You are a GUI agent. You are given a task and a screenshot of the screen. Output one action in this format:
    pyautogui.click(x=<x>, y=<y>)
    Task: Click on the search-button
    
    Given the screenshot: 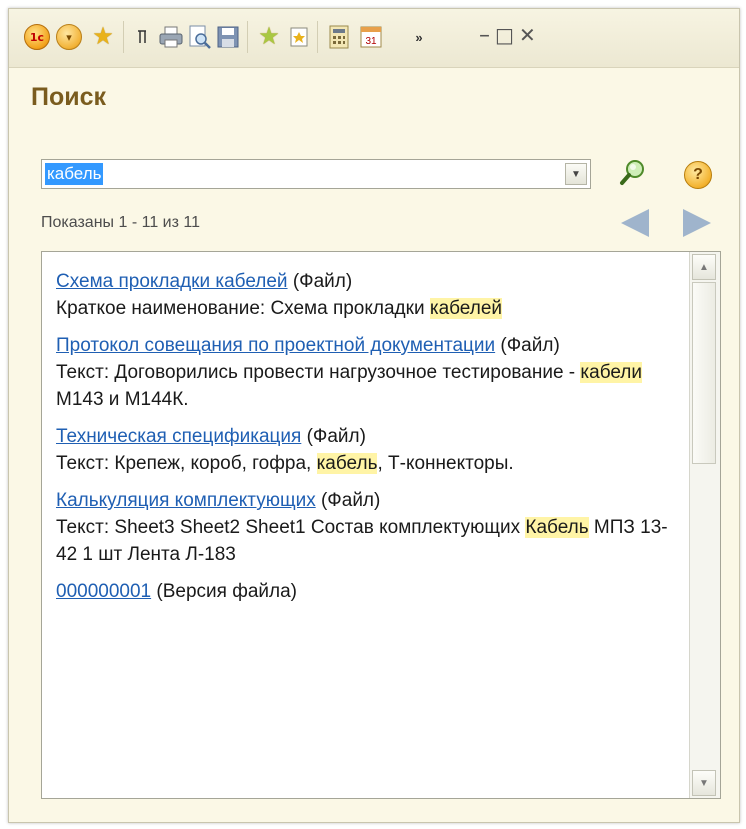 What is the action you would take?
    pyautogui.click(x=633, y=173)
    